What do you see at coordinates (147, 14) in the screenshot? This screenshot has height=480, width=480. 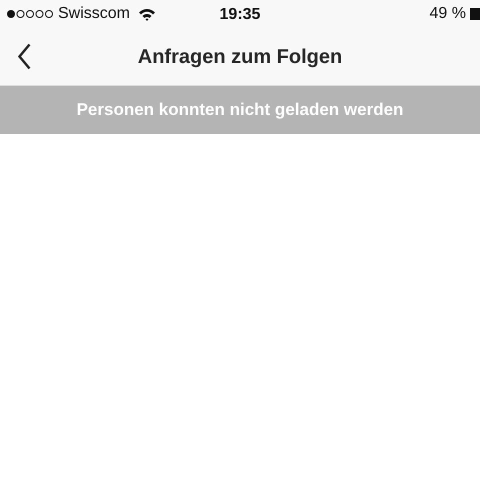 I see `wifi-icon` at bounding box center [147, 14].